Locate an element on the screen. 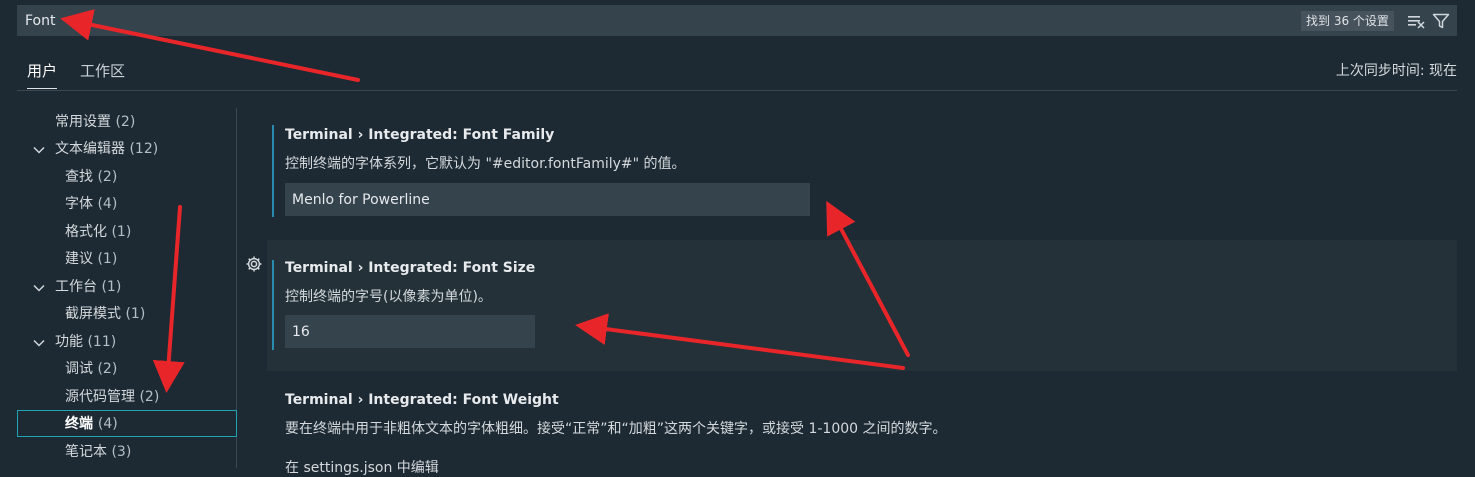 This screenshot has width=1475, height=477. toc-item-terminal: 终端 (4) is located at coordinates (127, 423).